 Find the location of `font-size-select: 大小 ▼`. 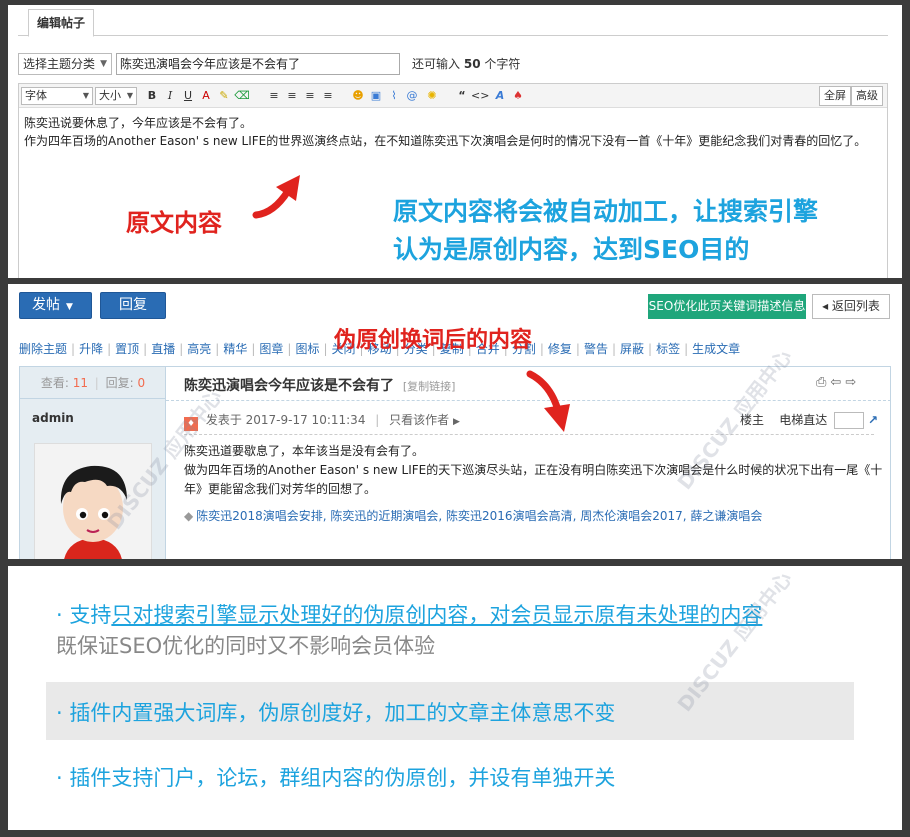

font-size-select: 大小 ▼ is located at coordinates (116, 96).